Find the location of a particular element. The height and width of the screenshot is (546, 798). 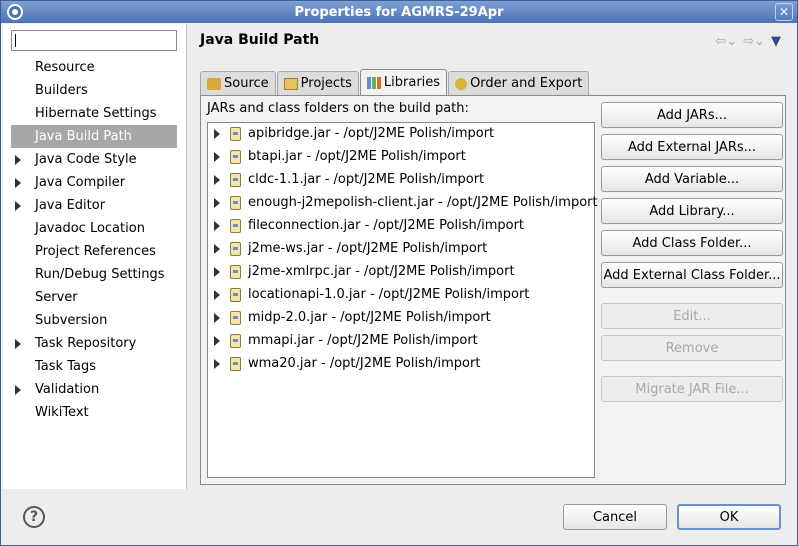

sidebar-item: Task Tags is located at coordinates (95, 366).